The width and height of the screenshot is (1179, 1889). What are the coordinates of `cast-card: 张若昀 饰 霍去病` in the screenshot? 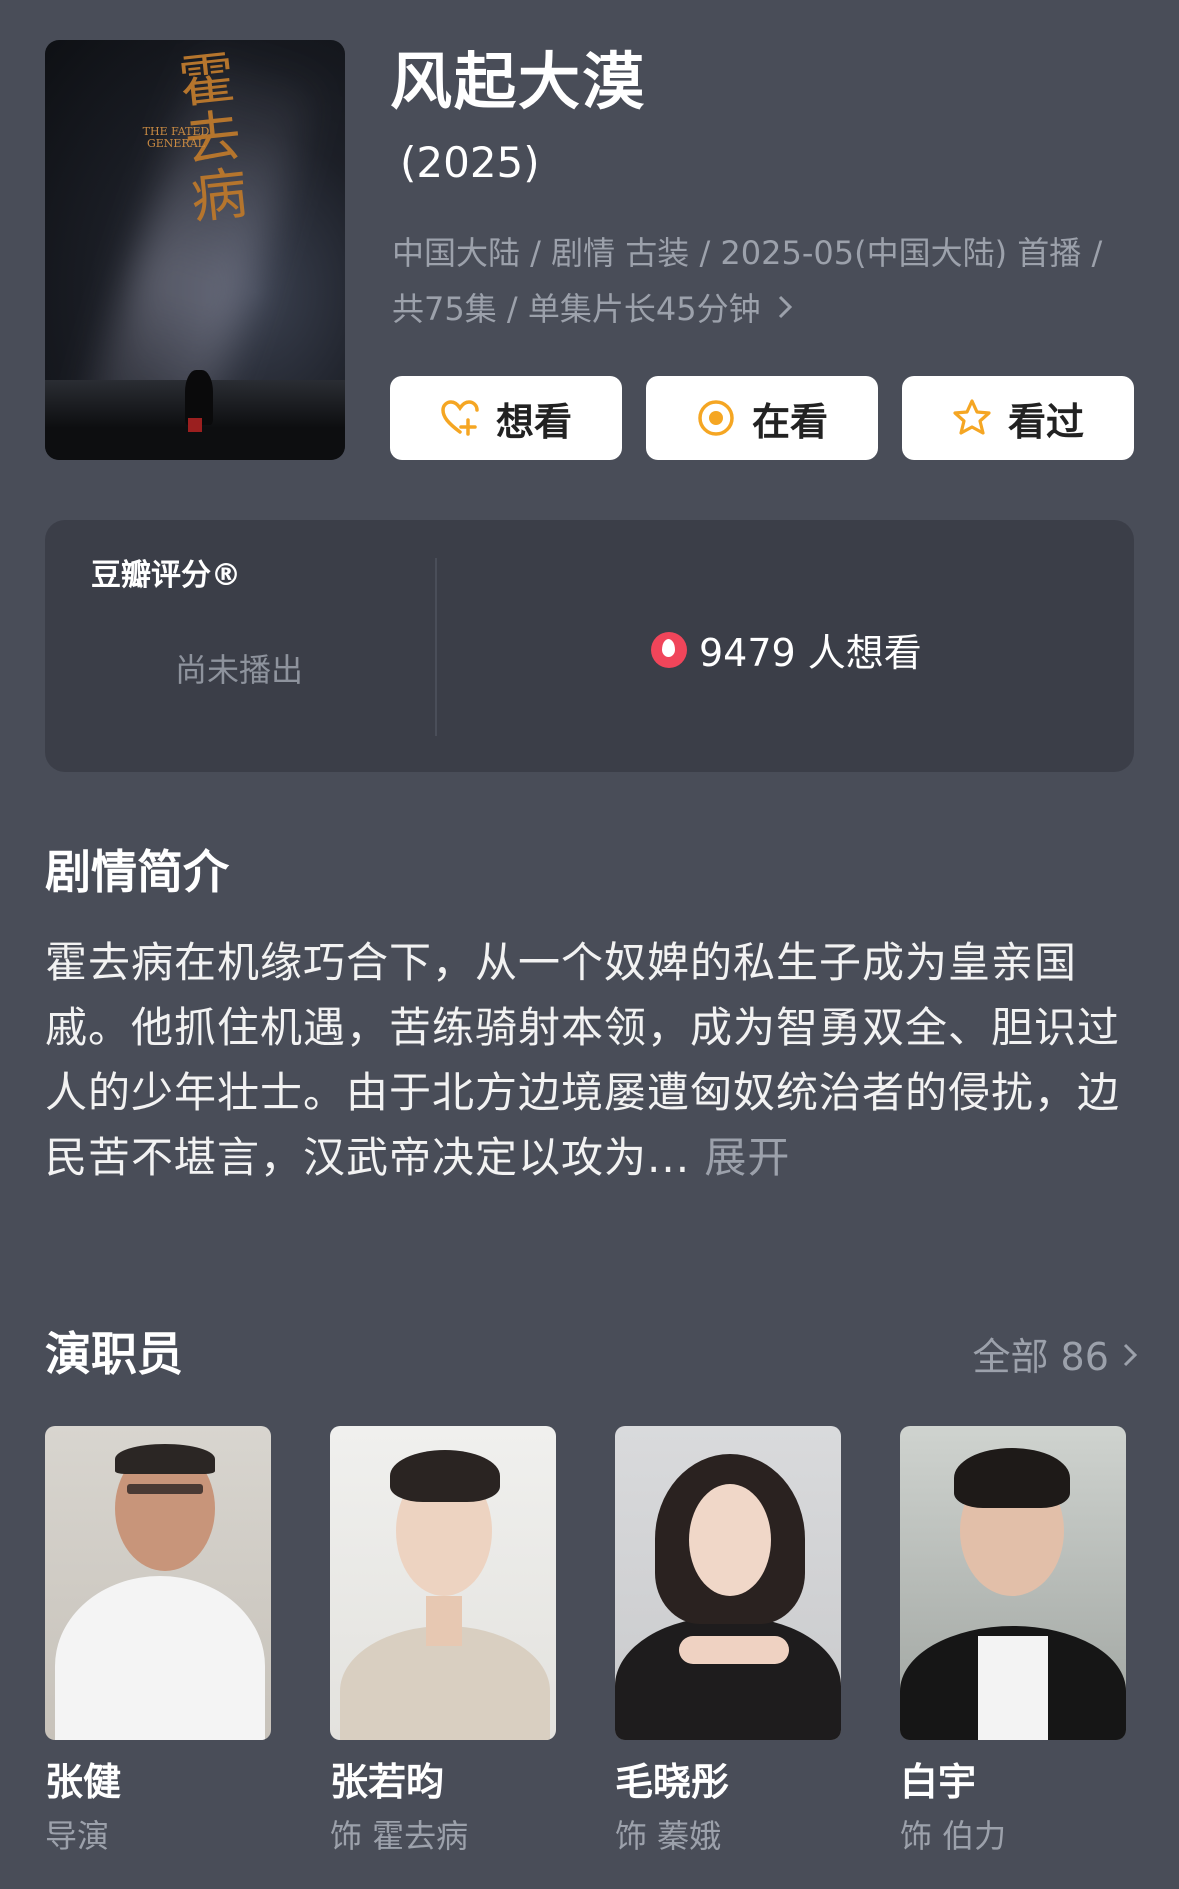 It's located at (443, 1641).